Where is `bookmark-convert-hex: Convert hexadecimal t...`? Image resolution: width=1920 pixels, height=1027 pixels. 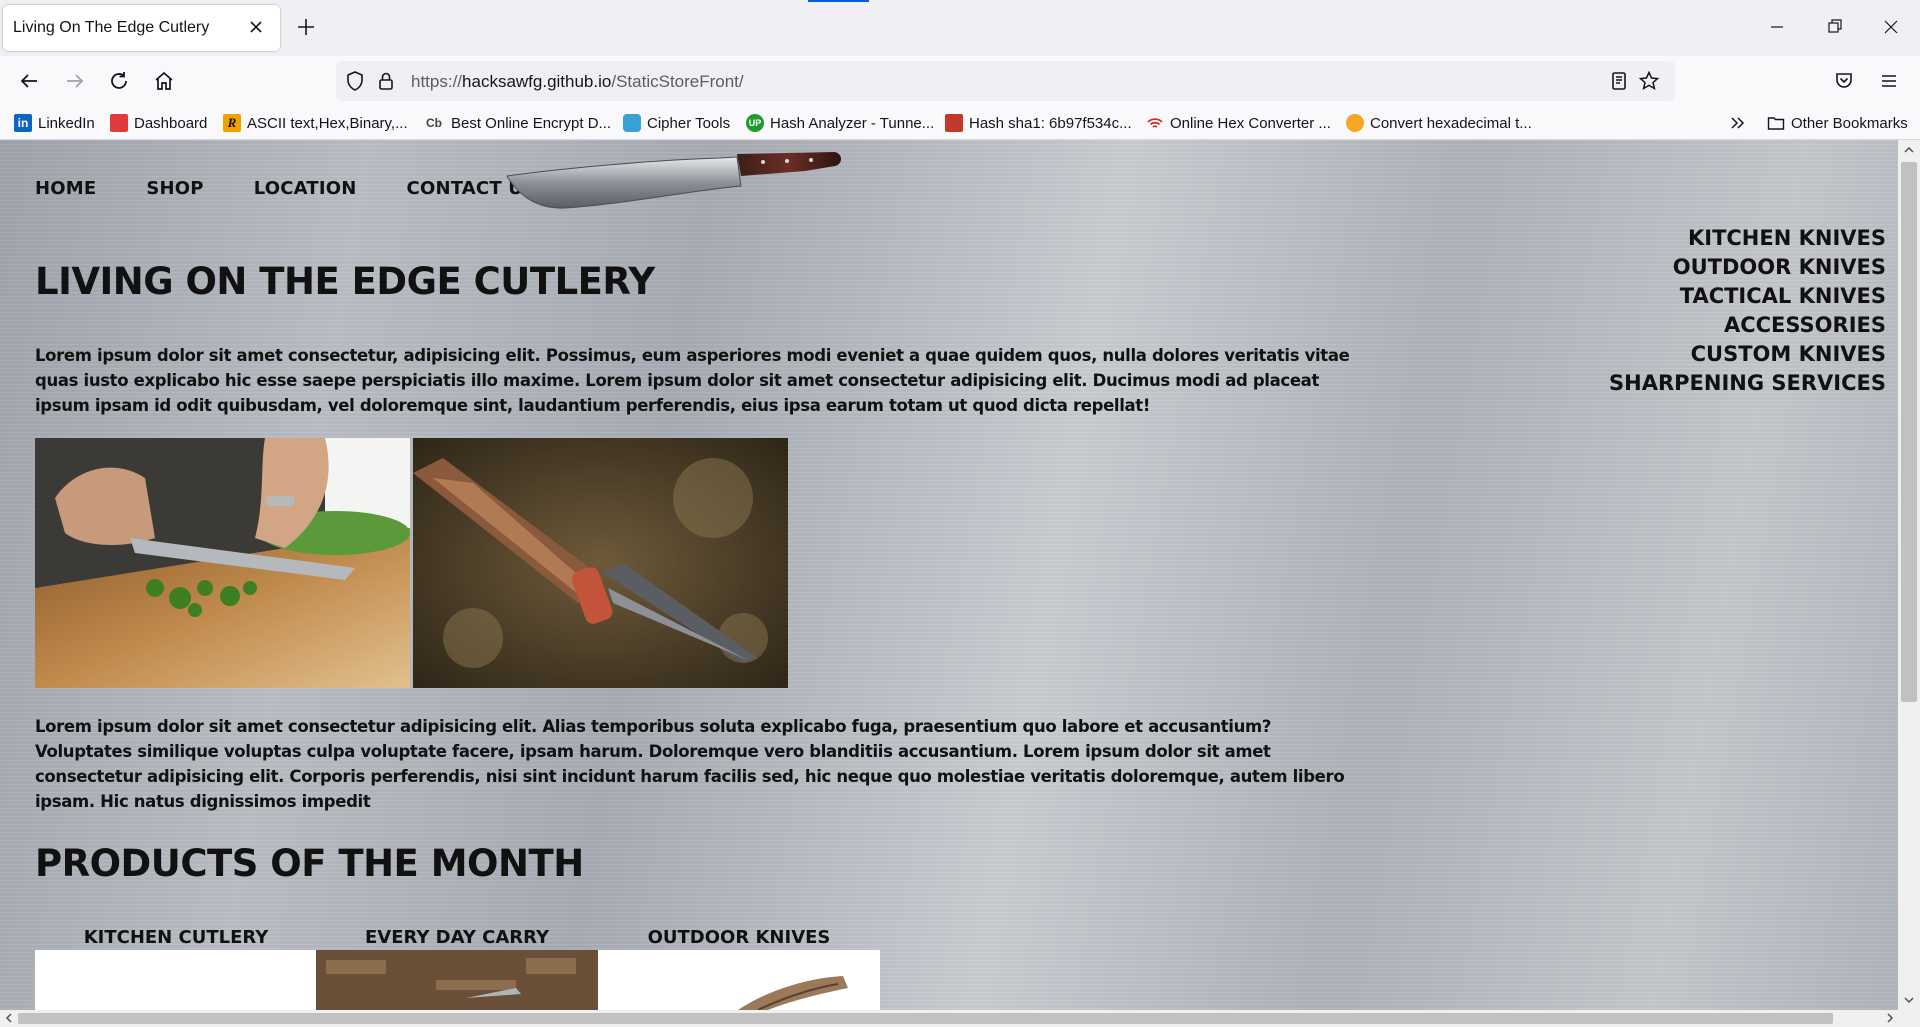
bookmark-convert-hex: Convert hexadecimal t... is located at coordinates (1439, 123).